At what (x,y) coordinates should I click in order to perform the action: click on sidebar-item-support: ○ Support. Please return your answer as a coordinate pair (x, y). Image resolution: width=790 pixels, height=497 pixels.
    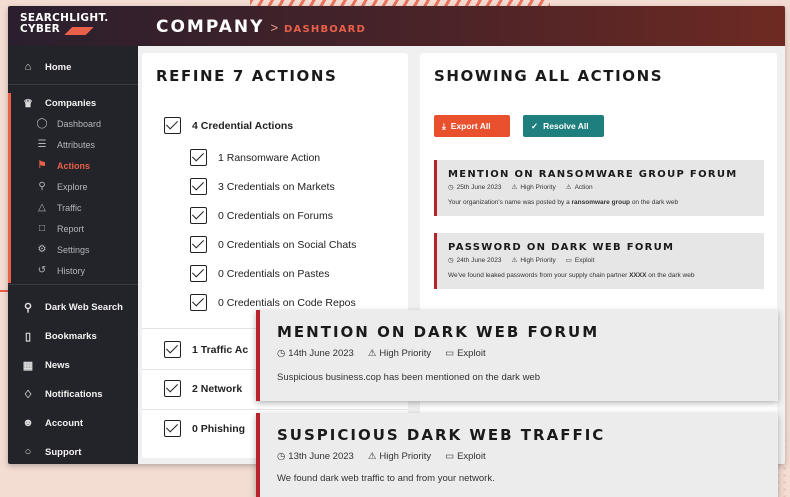
    Looking at the image, I should click on (73, 451).